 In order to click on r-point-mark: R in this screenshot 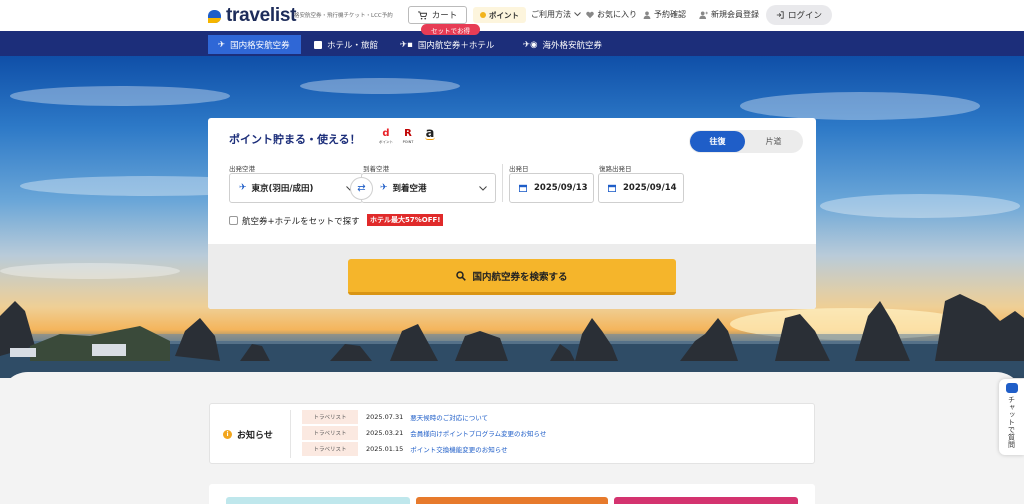, I will do `click(408, 133)`.